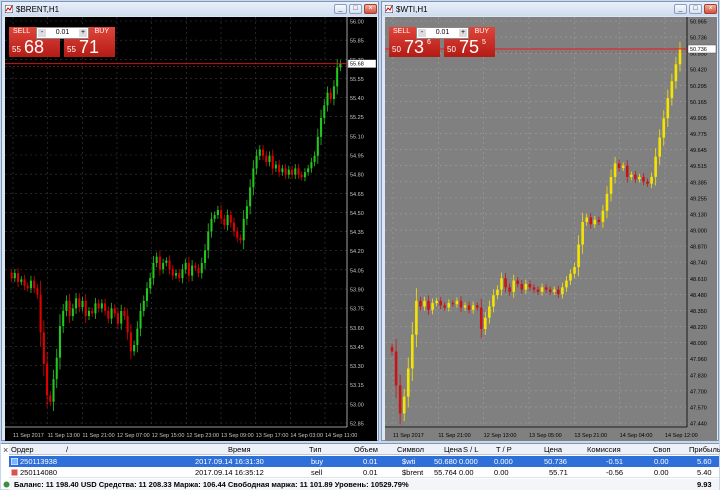 The image size is (720, 490). What do you see at coordinates (704, 449) in the screenshot?
I see `col-profit: Прибыль` at bounding box center [704, 449].